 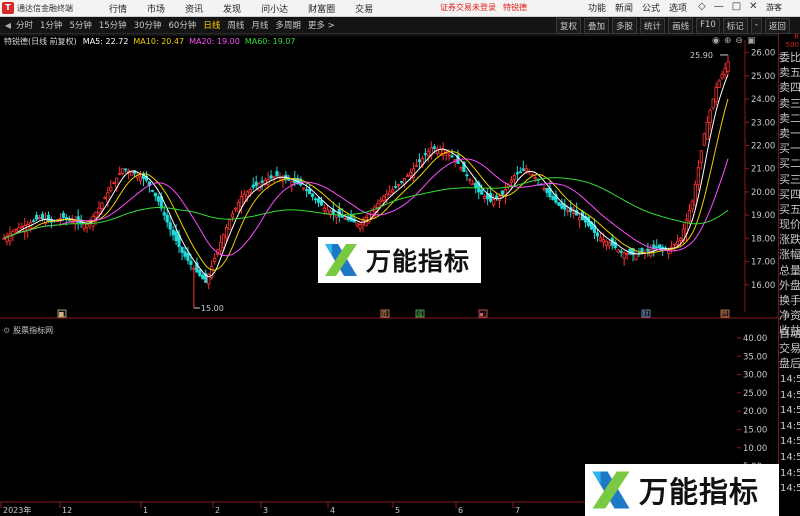 I want to click on quote-label-13: 涨幅, so click(x=789, y=255).